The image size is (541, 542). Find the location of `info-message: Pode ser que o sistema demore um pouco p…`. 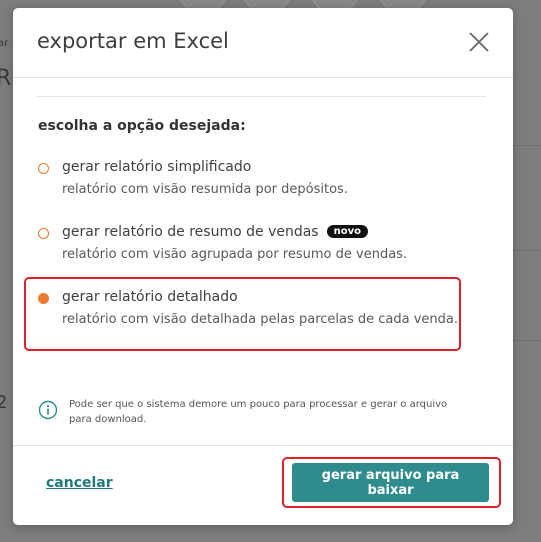

info-message: Pode ser que o sistema demore um pouco p… is located at coordinates (258, 412).